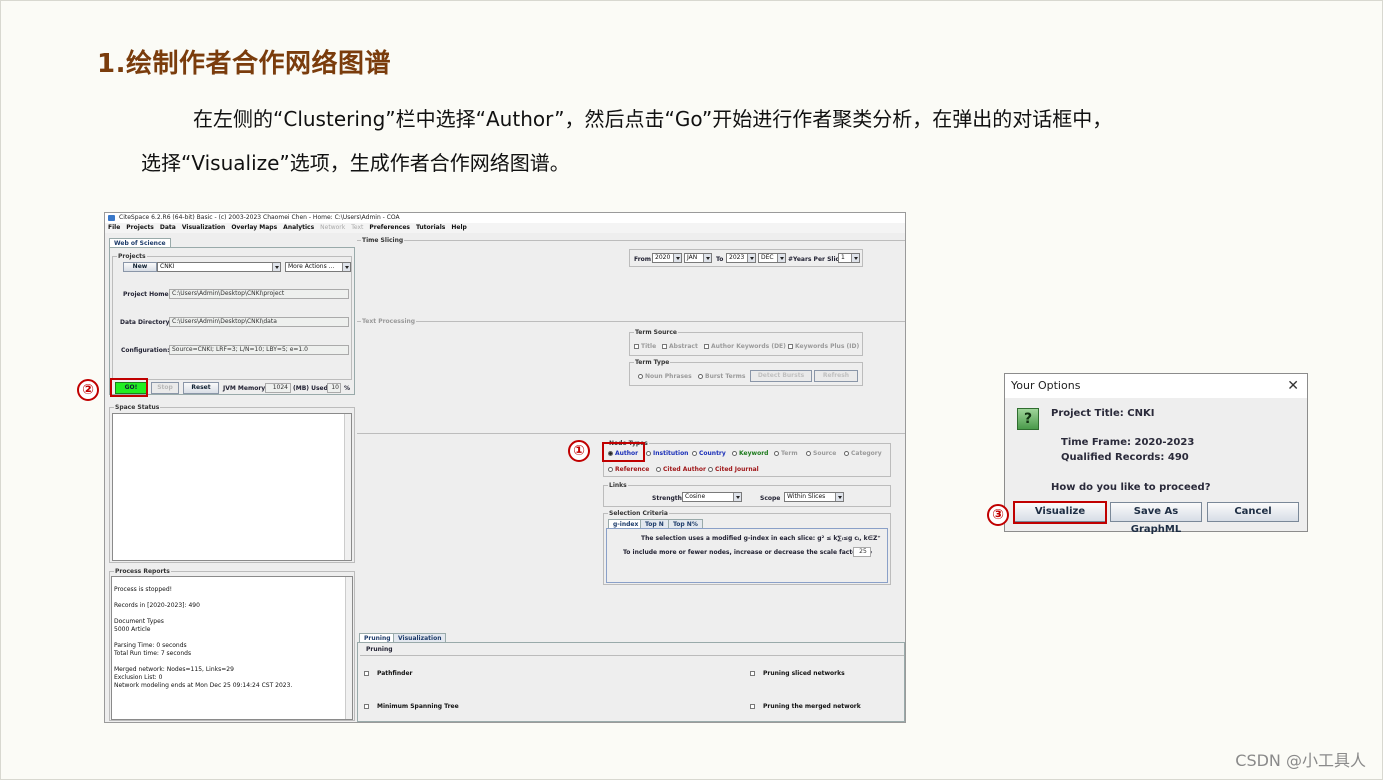 The width and height of the screenshot is (1383, 780). I want to click on pruning-sliced-option: Pruning sliced networks, so click(797, 673).